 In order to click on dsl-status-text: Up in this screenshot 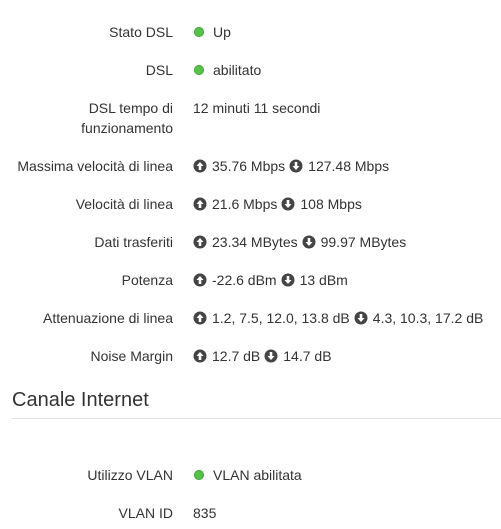, I will do `click(222, 32)`.